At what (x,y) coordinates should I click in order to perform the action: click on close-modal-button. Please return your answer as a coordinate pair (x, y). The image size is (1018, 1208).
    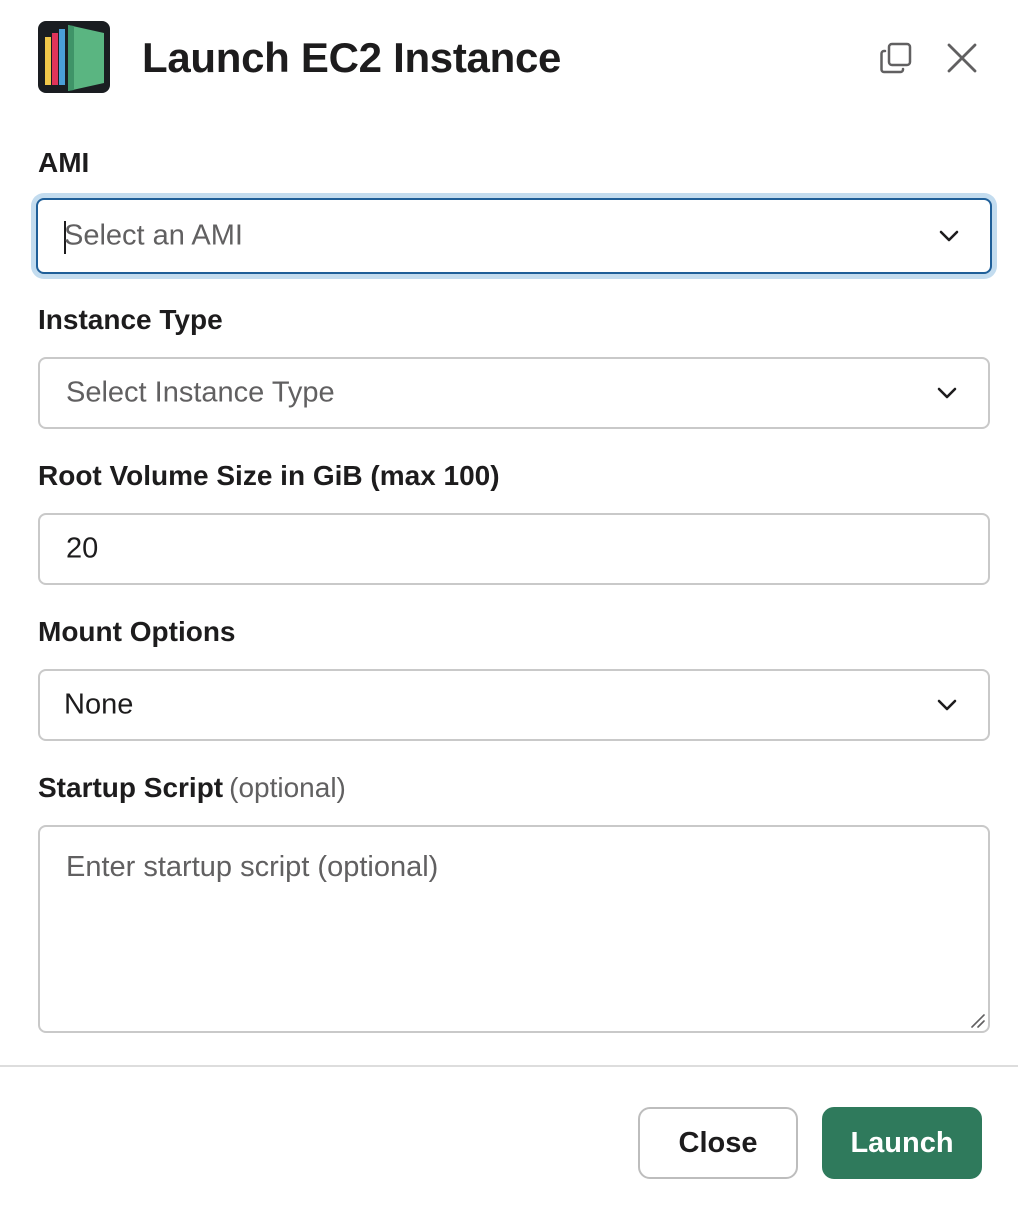
    Looking at the image, I should click on (962, 58).